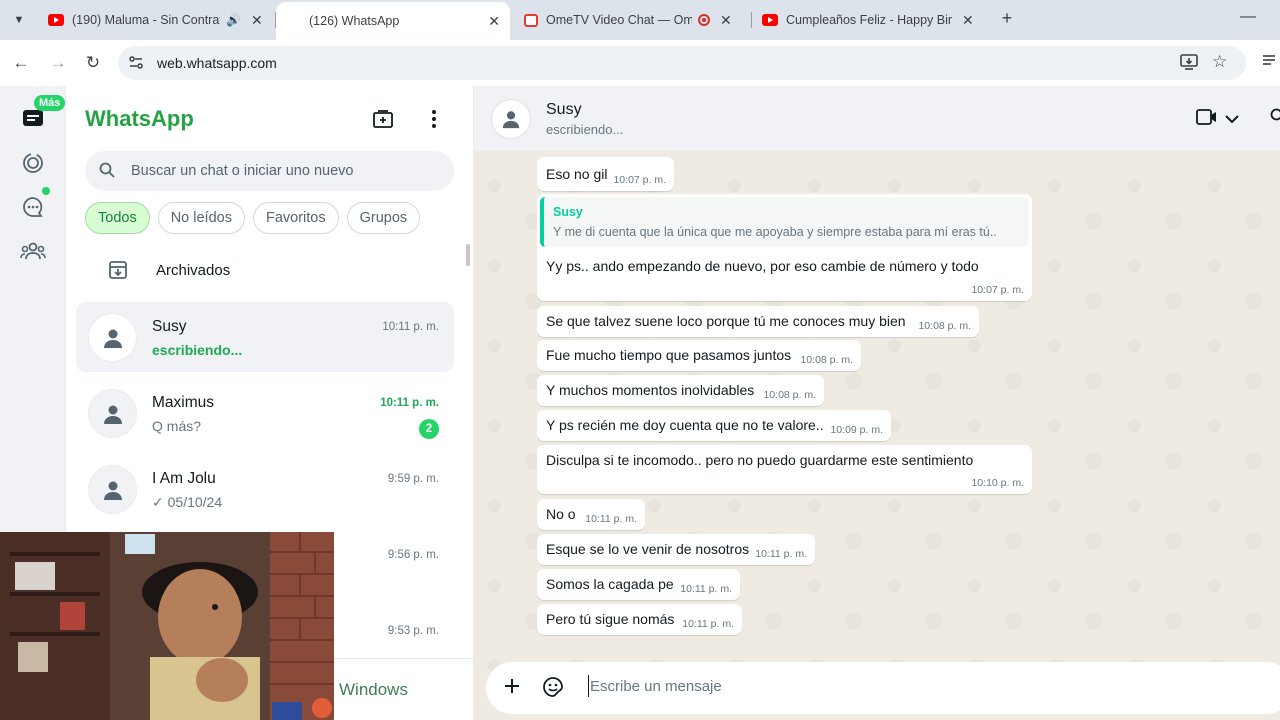 The width and height of the screenshot is (1280, 720). Describe the element at coordinates (468, 255) in the screenshot. I see `chat-list-scrollbar` at that location.